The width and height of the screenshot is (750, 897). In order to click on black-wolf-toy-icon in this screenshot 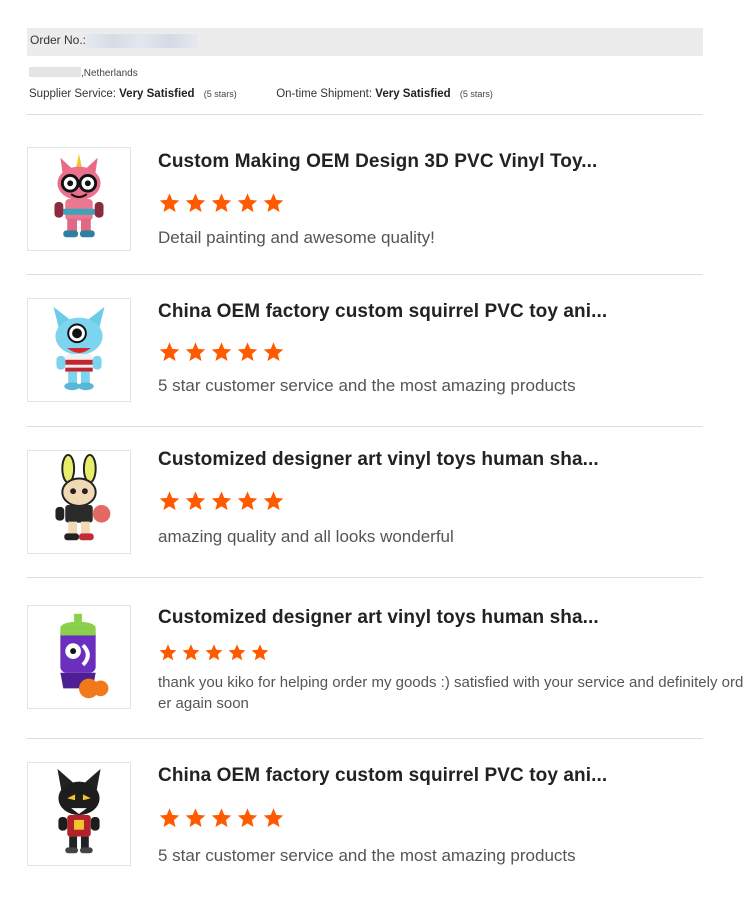, I will do `click(79, 811)`.